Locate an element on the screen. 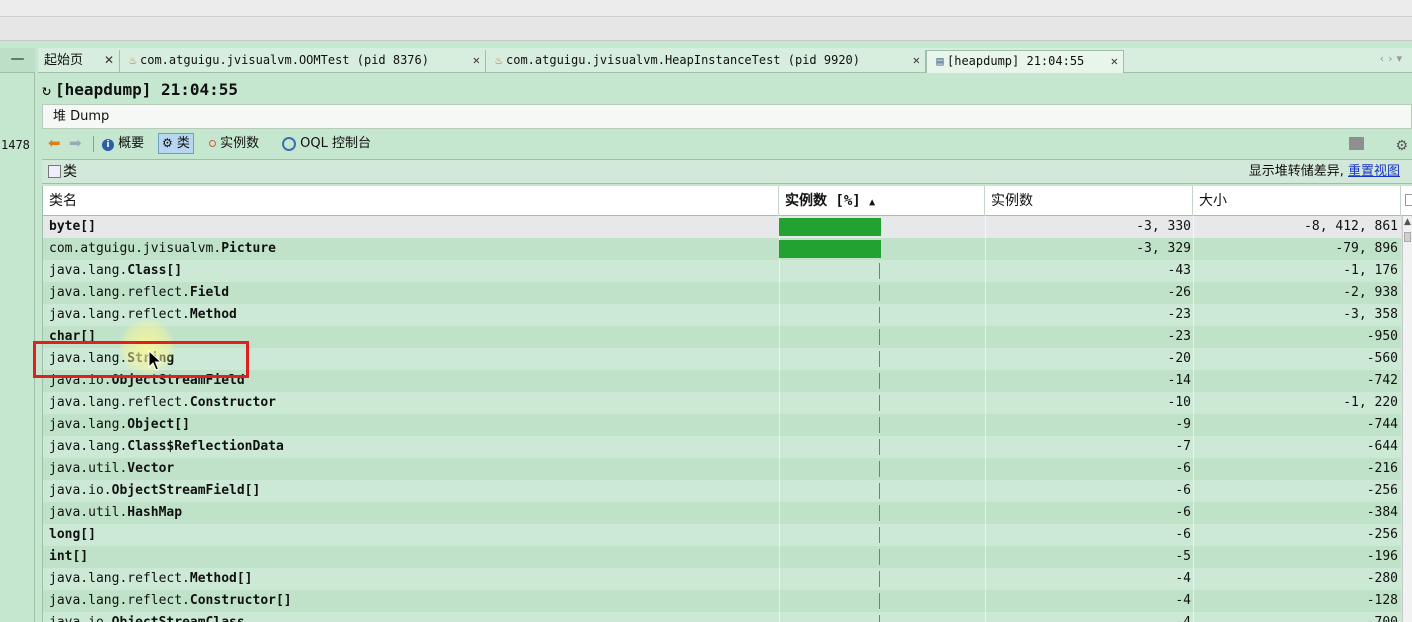 The width and height of the screenshot is (1412, 622). sort-ascending-icon: ▲ is located at coordinates (872, 202).